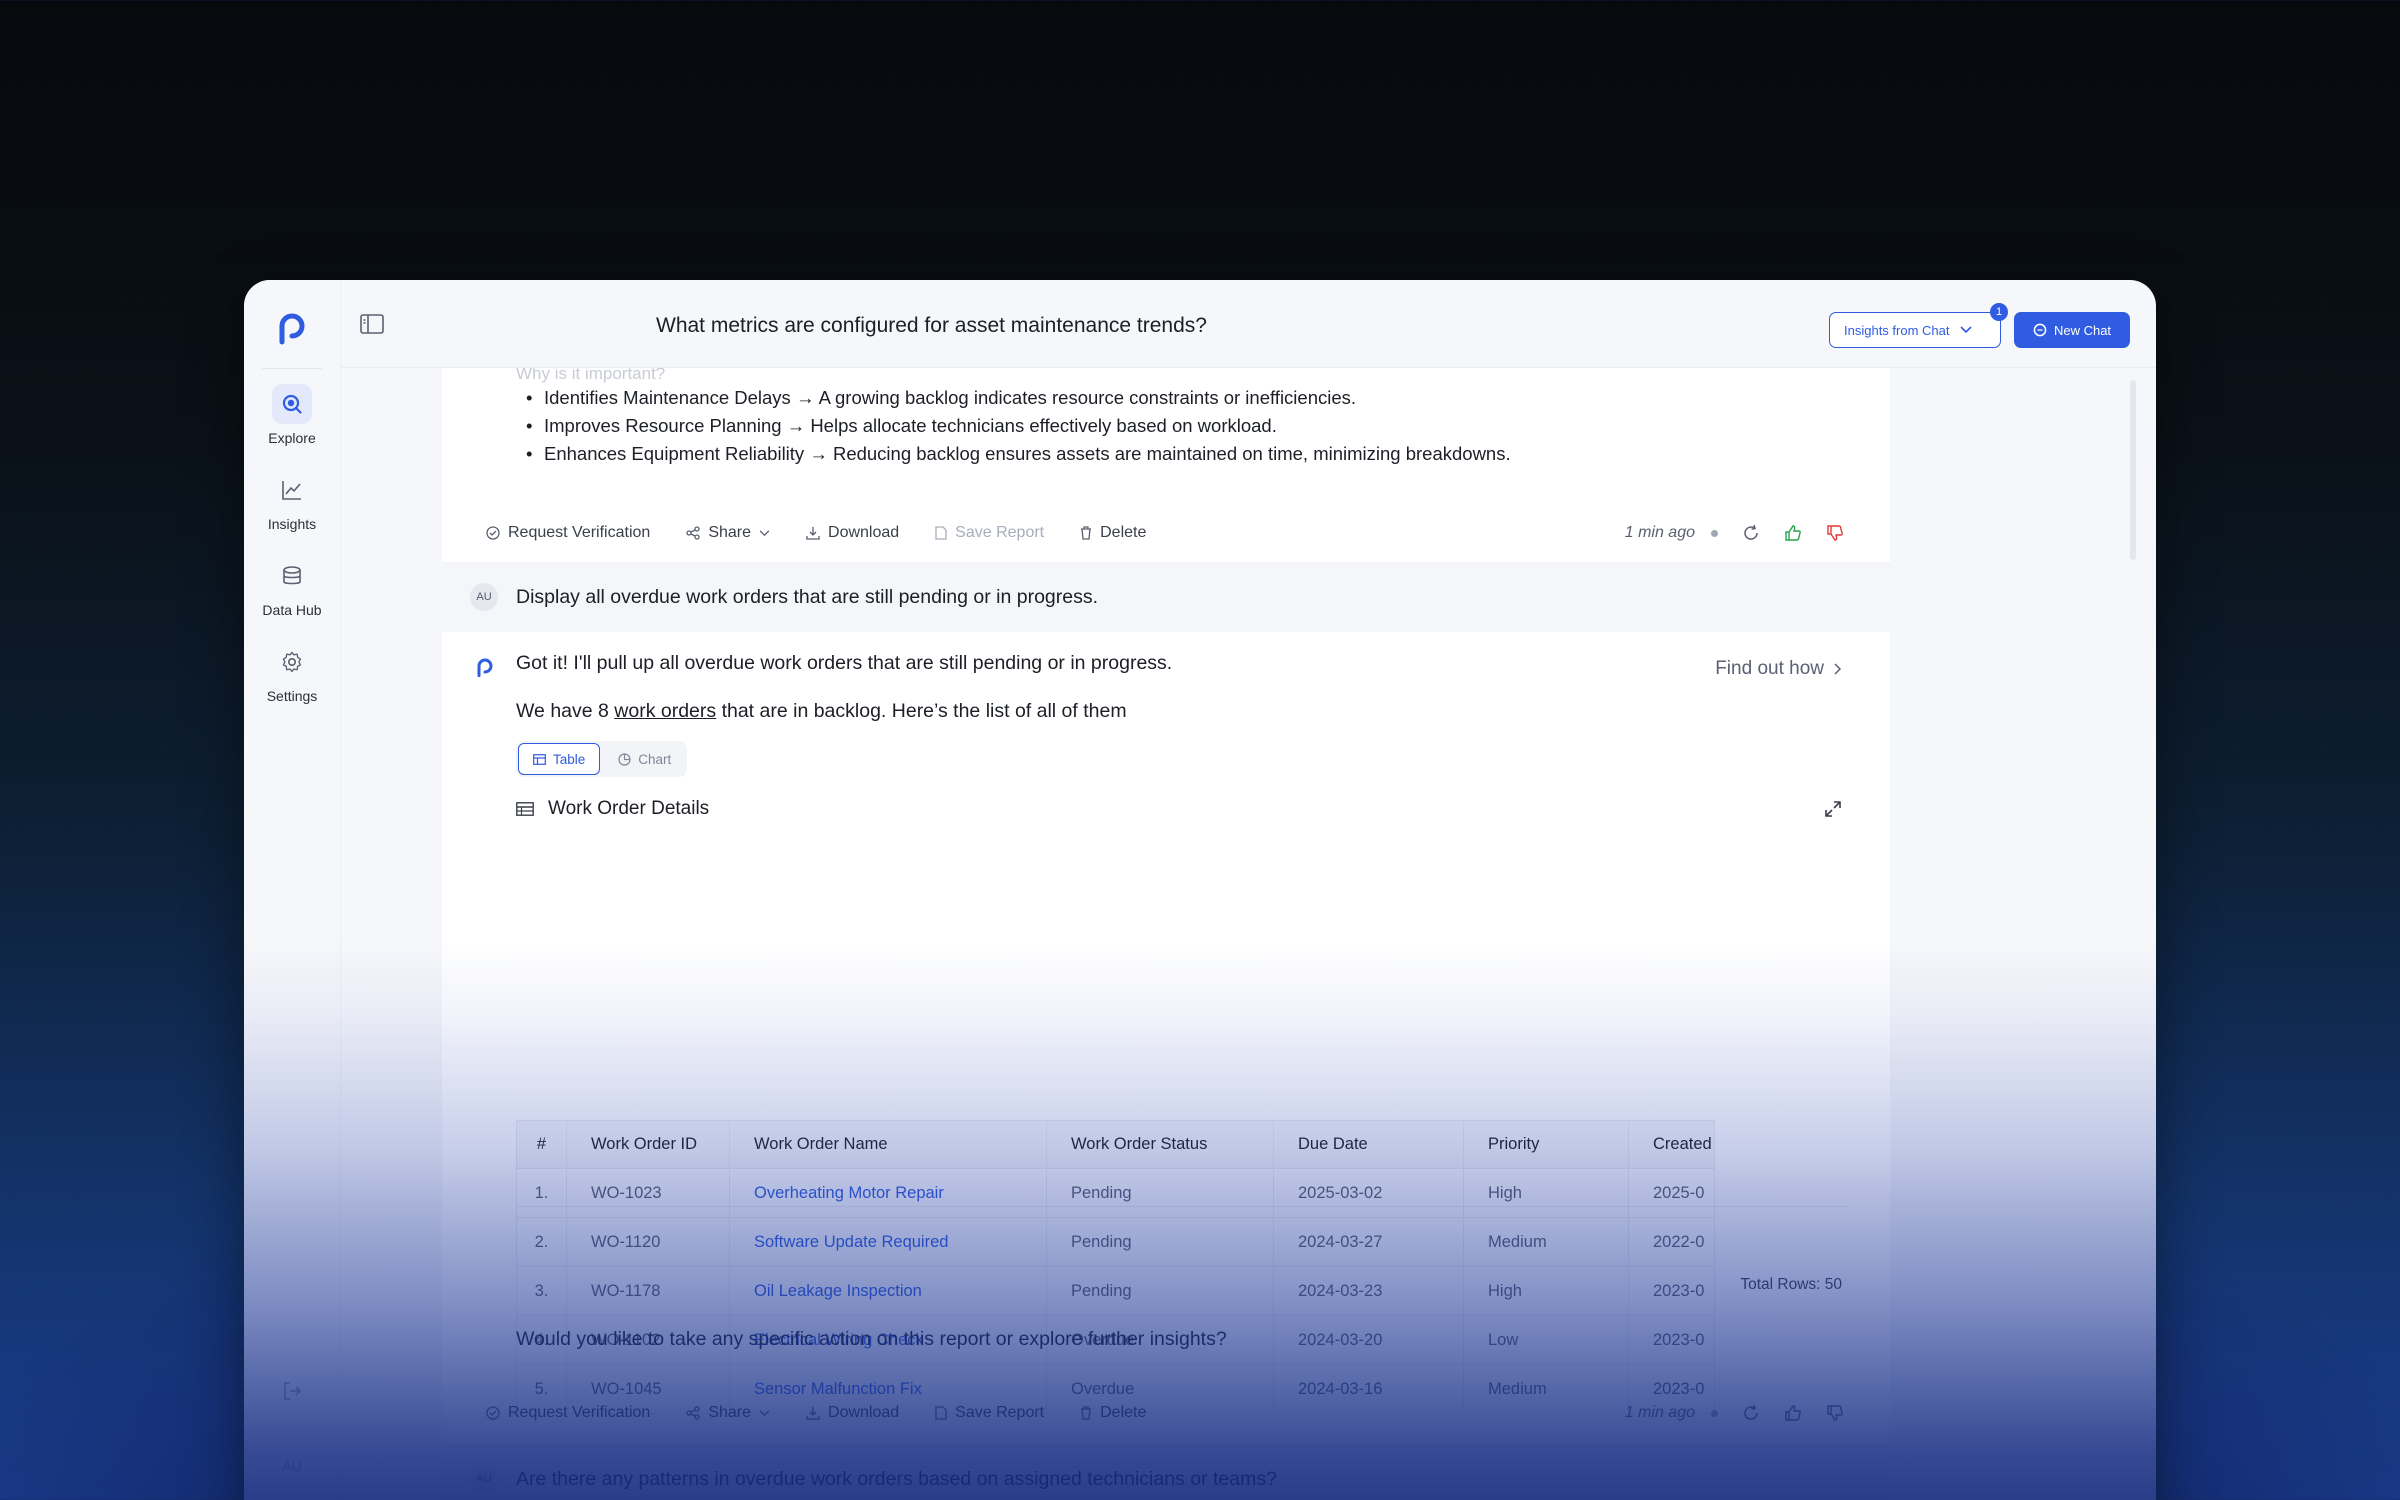 The image size is (2400, 1500). What do you see at coordinates (292, 610) in the screenshot?
I see `sidebar-item-label: Data Hub` at bounding box center [292, 610].